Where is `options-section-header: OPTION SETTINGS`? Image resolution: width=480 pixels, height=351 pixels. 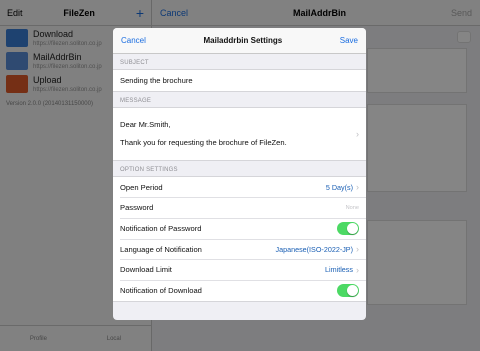
options-section-header: OPTION SETTINGS is located at coordinates (149, 169).